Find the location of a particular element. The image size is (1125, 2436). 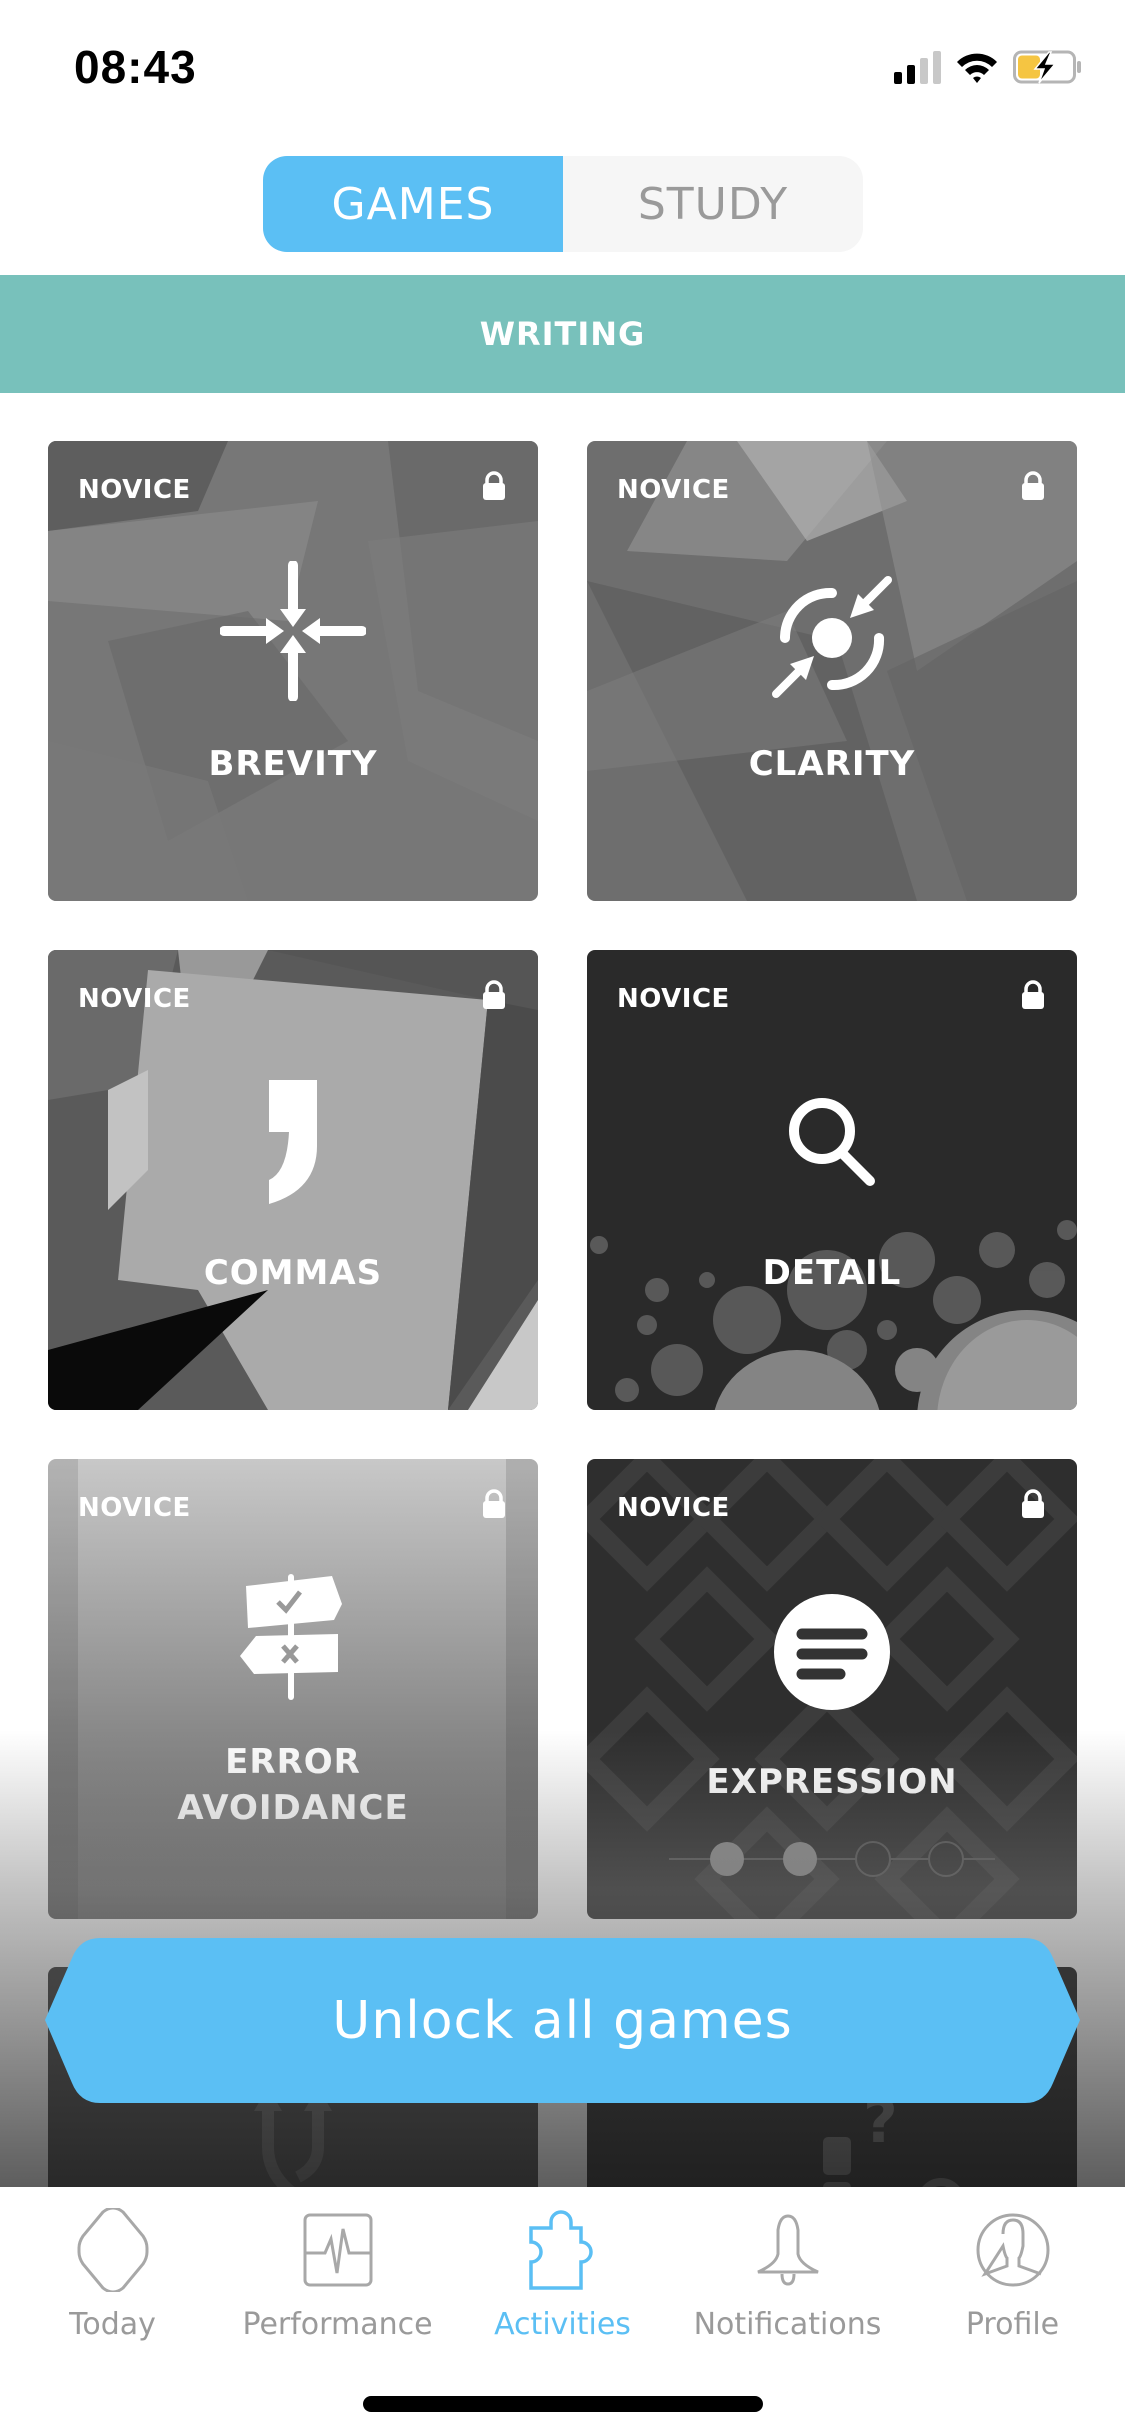

tab-games: GAMES is located at coordinates (413, 204).